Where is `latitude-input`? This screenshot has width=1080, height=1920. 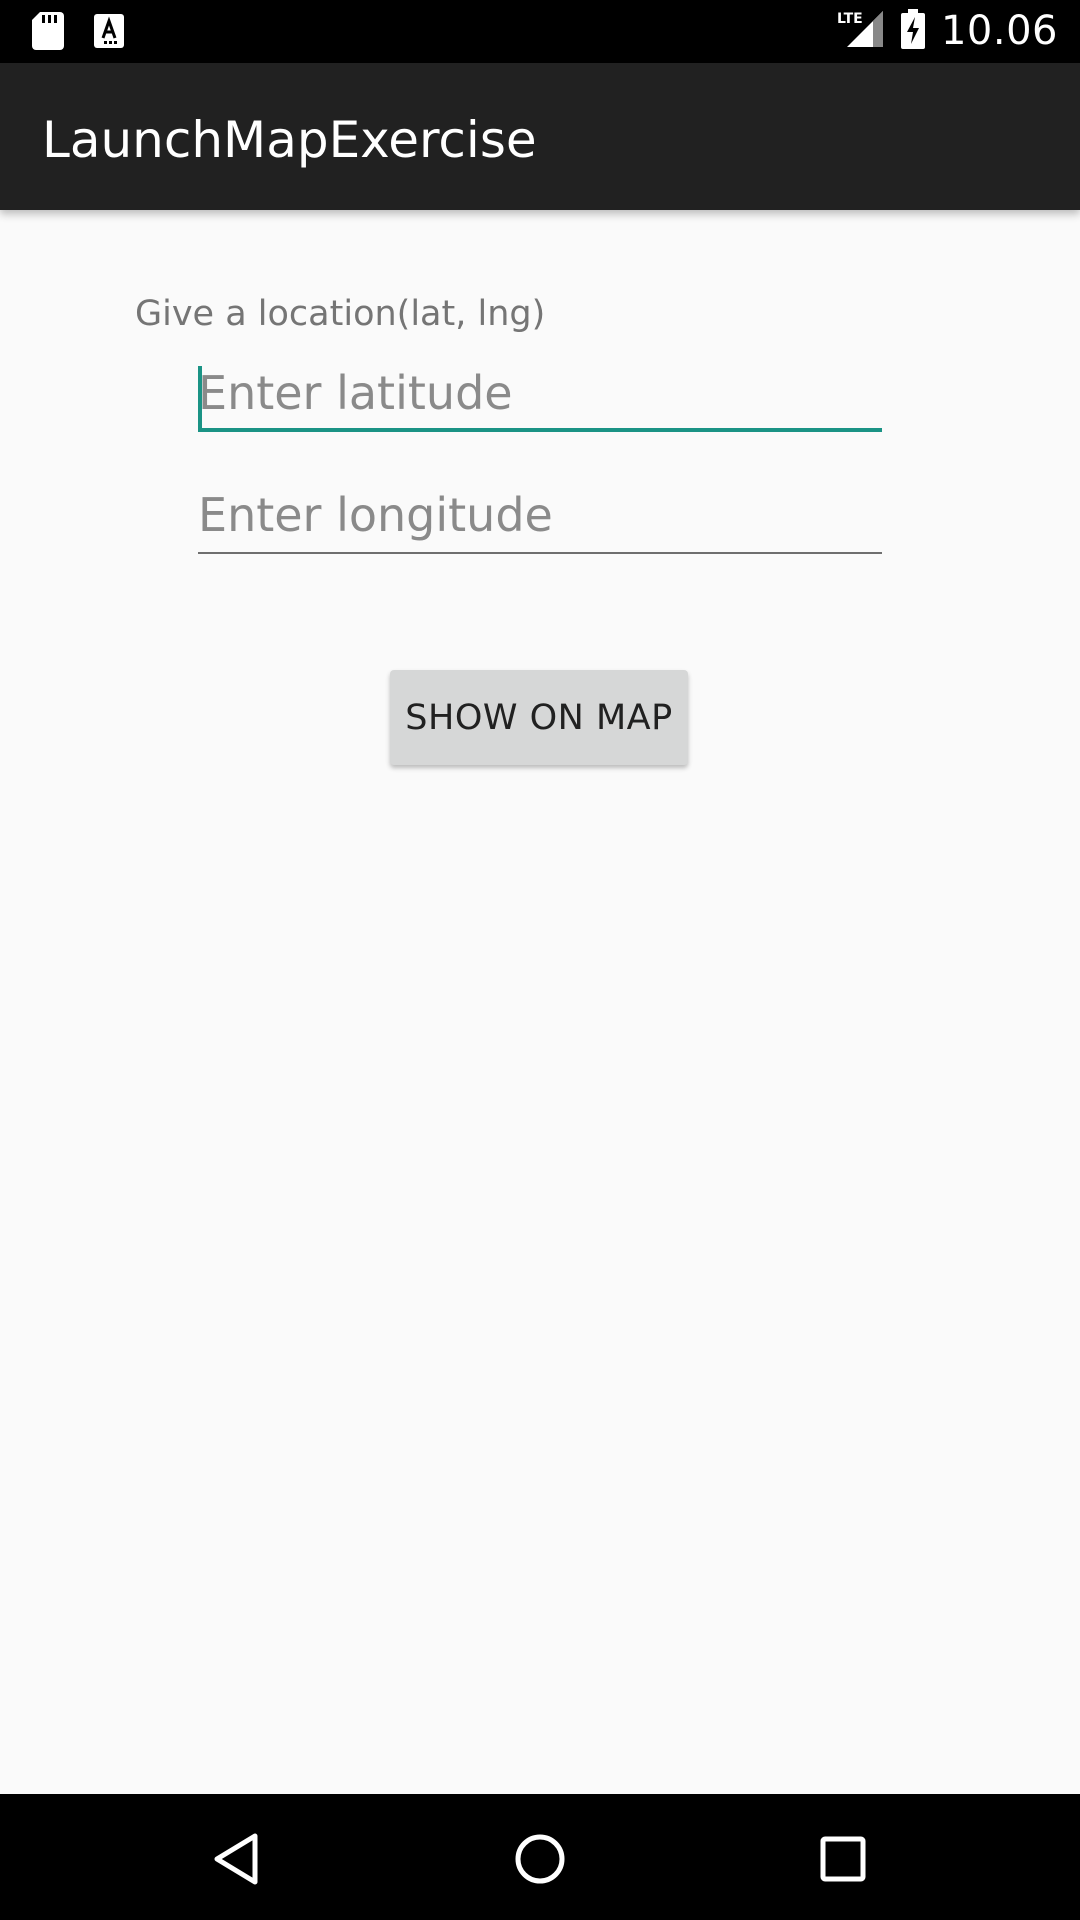
latitude-input is located at coordinates (540, 393).